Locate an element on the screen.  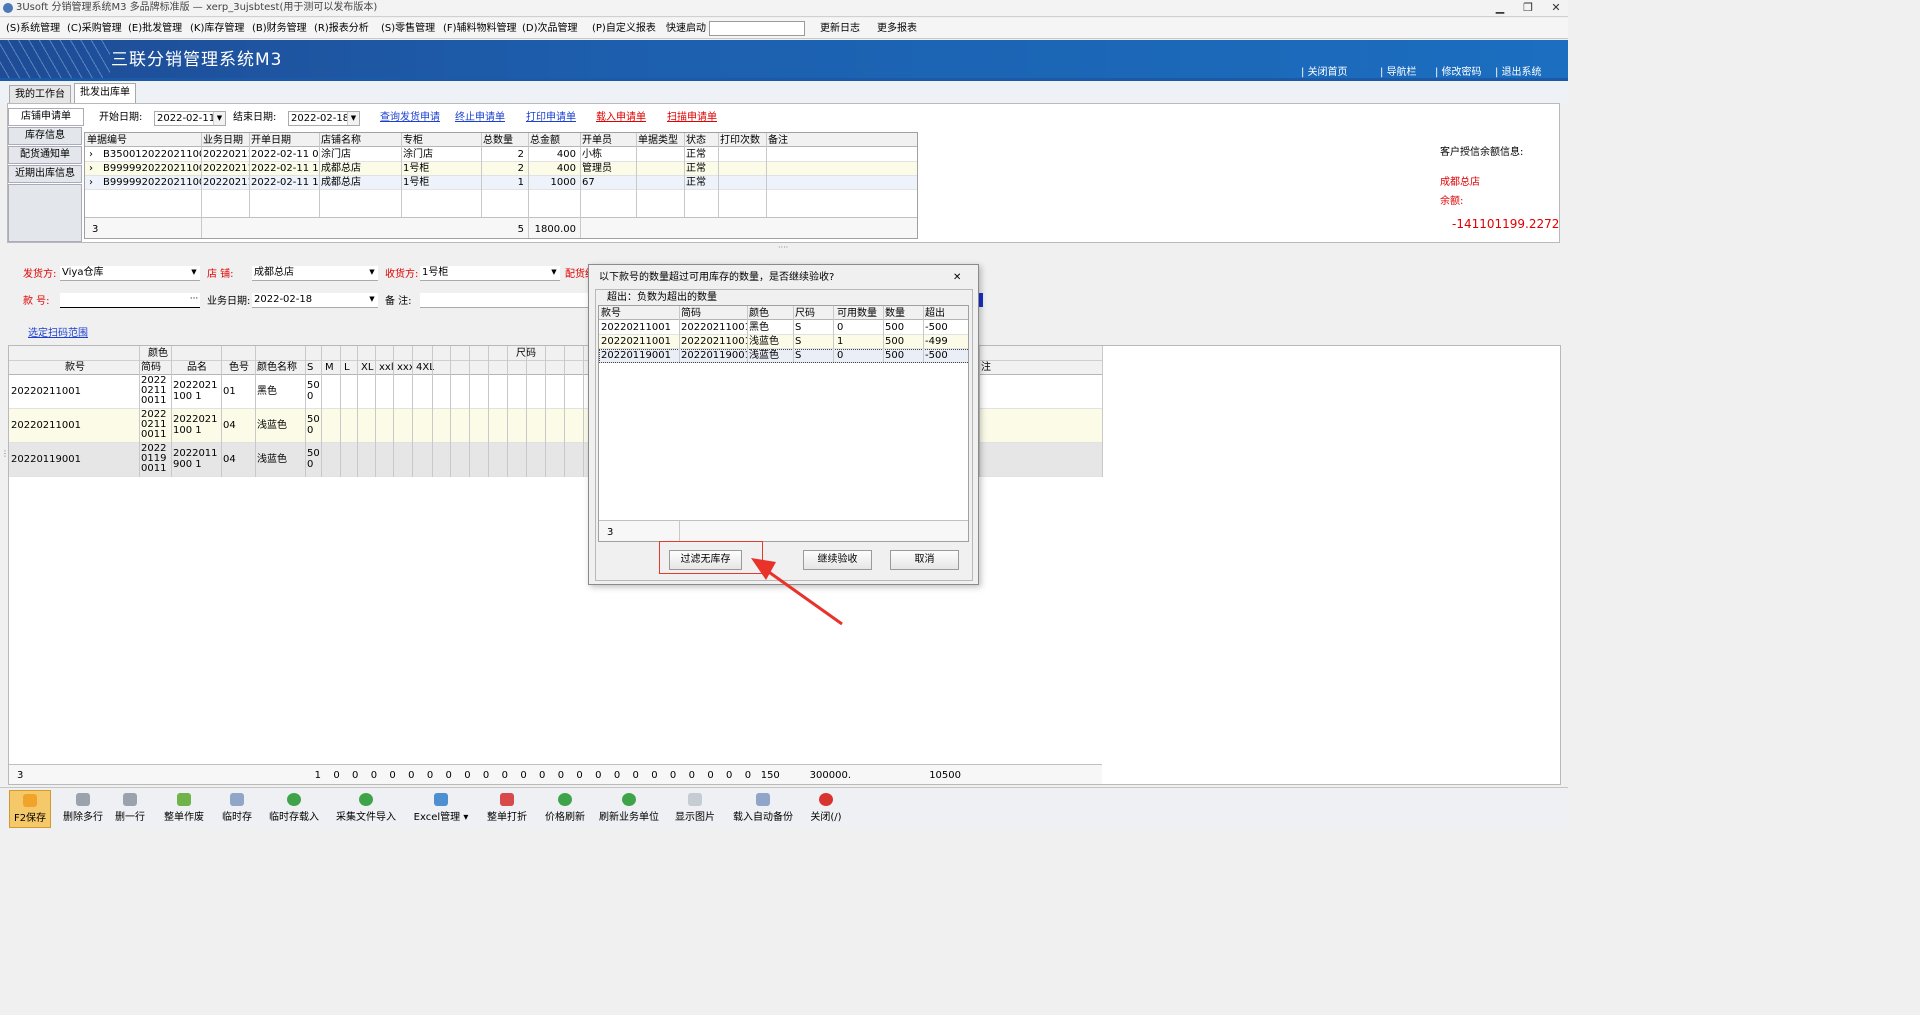
menu-update-log: 更新日志 is located at coordinates (840, 28).